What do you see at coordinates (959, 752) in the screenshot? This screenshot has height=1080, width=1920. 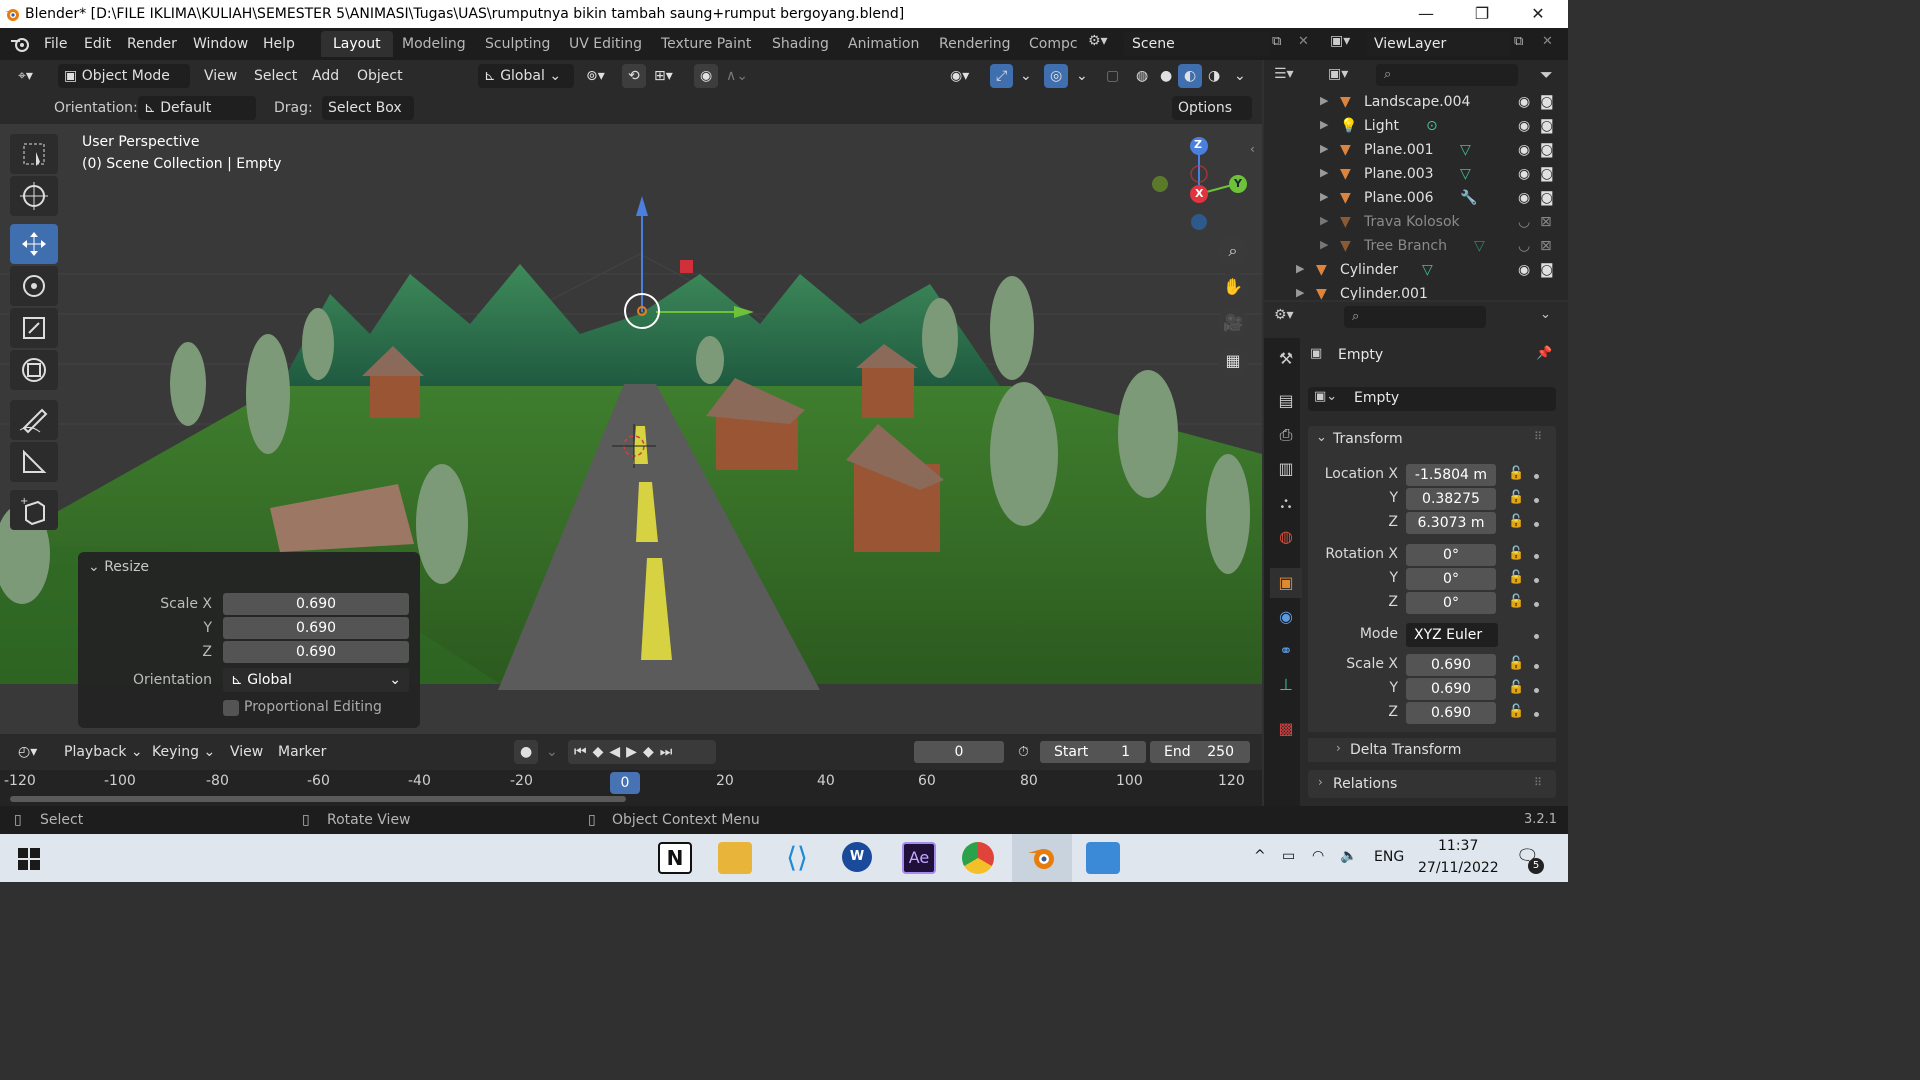 I see `current-frame-field: 0` at bounding box center [959, 752].